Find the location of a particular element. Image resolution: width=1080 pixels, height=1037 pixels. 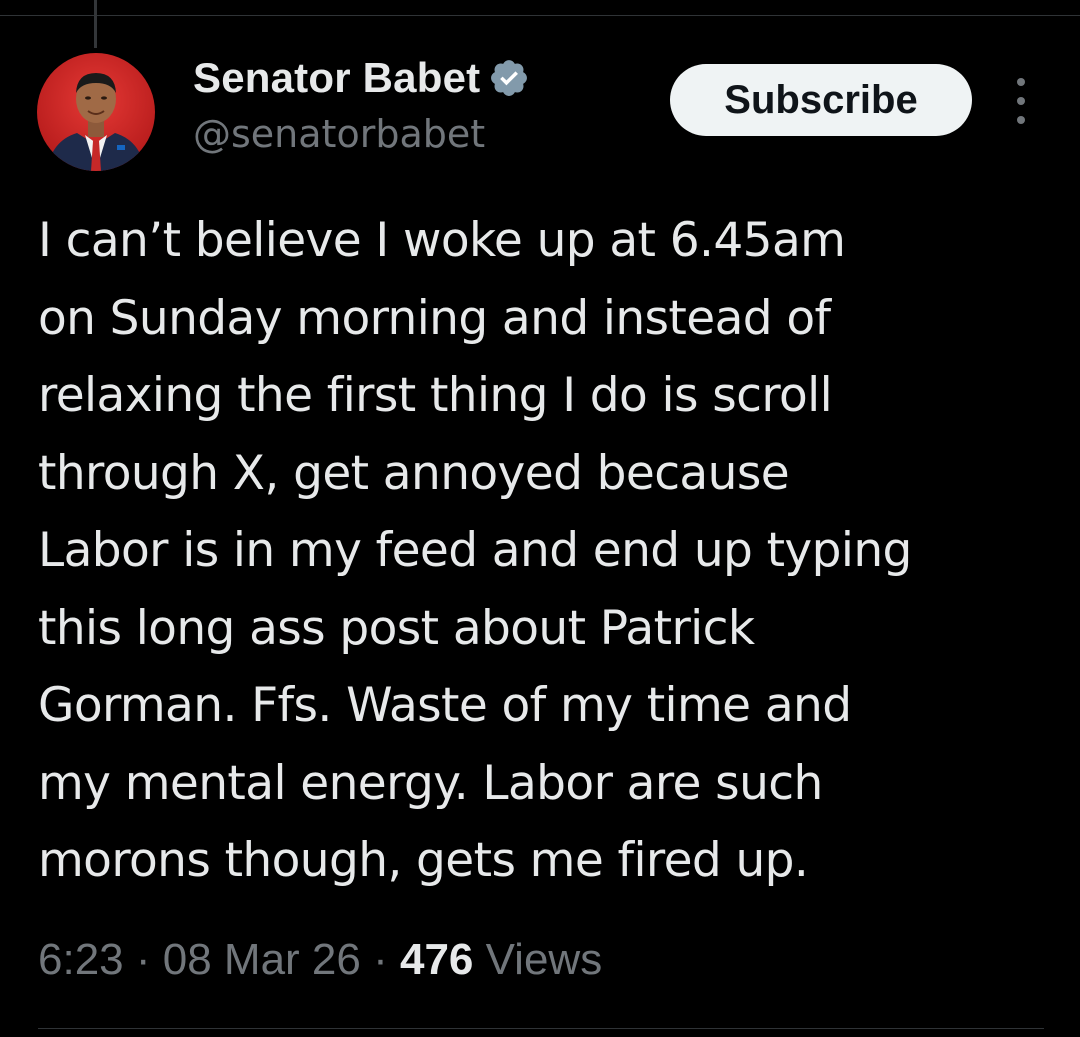

more-options-icon is located at coordinates (1021, 101).